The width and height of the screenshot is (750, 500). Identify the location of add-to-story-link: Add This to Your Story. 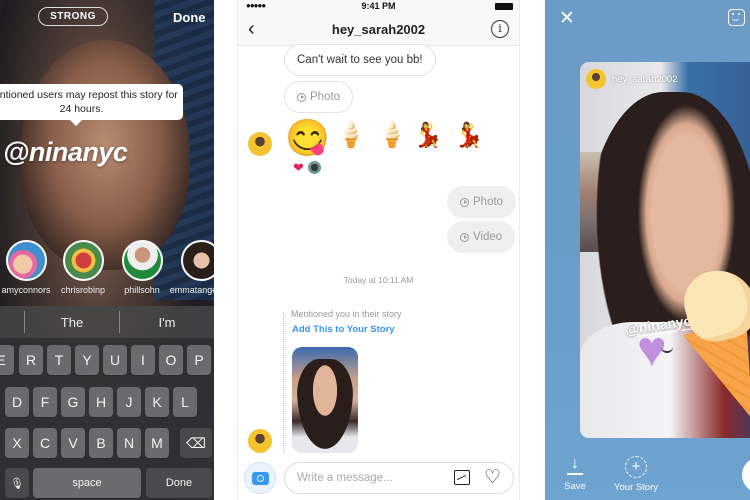
(343, 329).